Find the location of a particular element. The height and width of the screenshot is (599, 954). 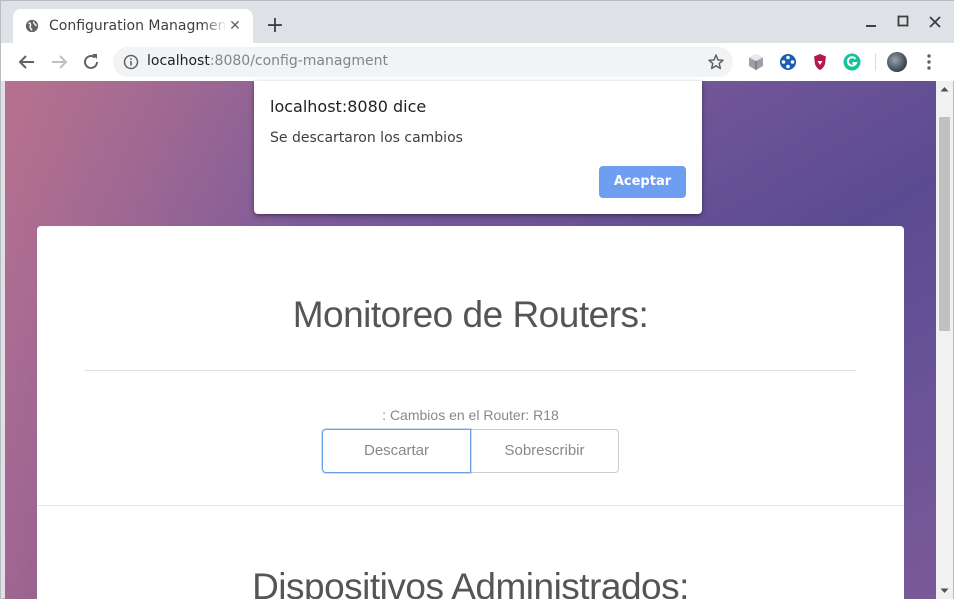

address-bar: localhost:8080/config-managment is located at coordinates (423, 62).